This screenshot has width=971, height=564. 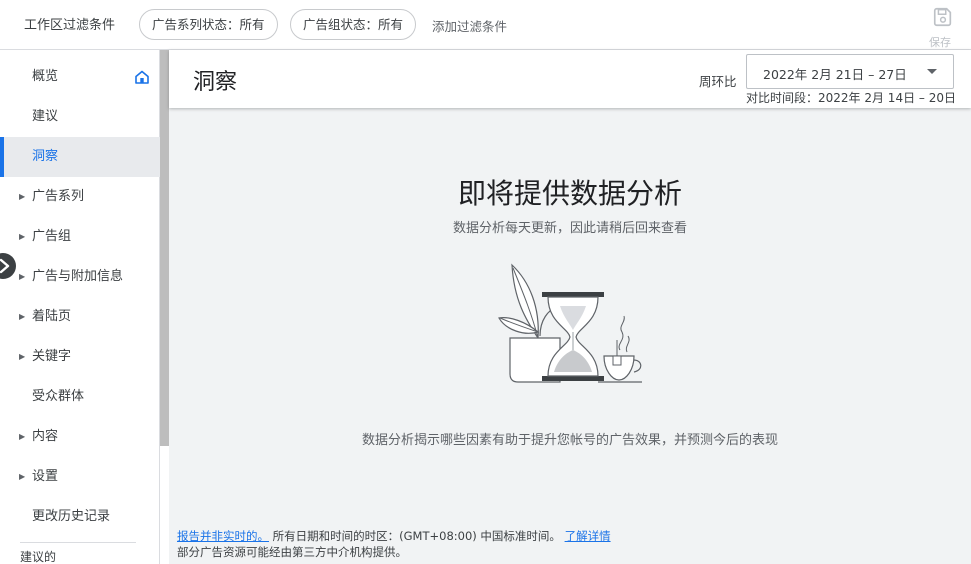 I want to click on save-icon, so click(x=942, y=17).